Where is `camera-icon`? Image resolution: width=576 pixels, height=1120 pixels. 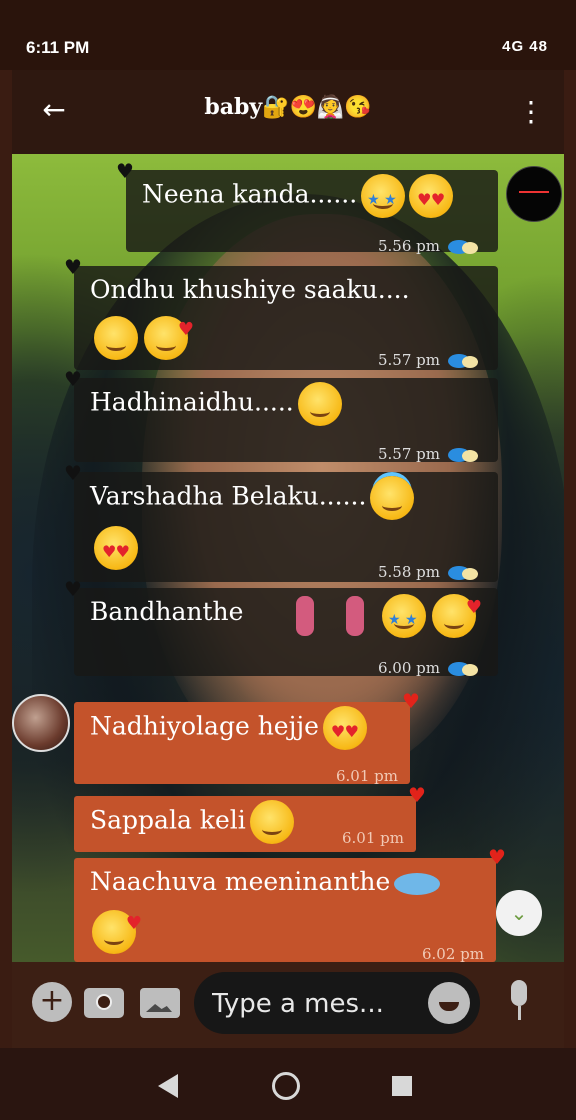
camera-icon is located at coordinates (104, 1003).